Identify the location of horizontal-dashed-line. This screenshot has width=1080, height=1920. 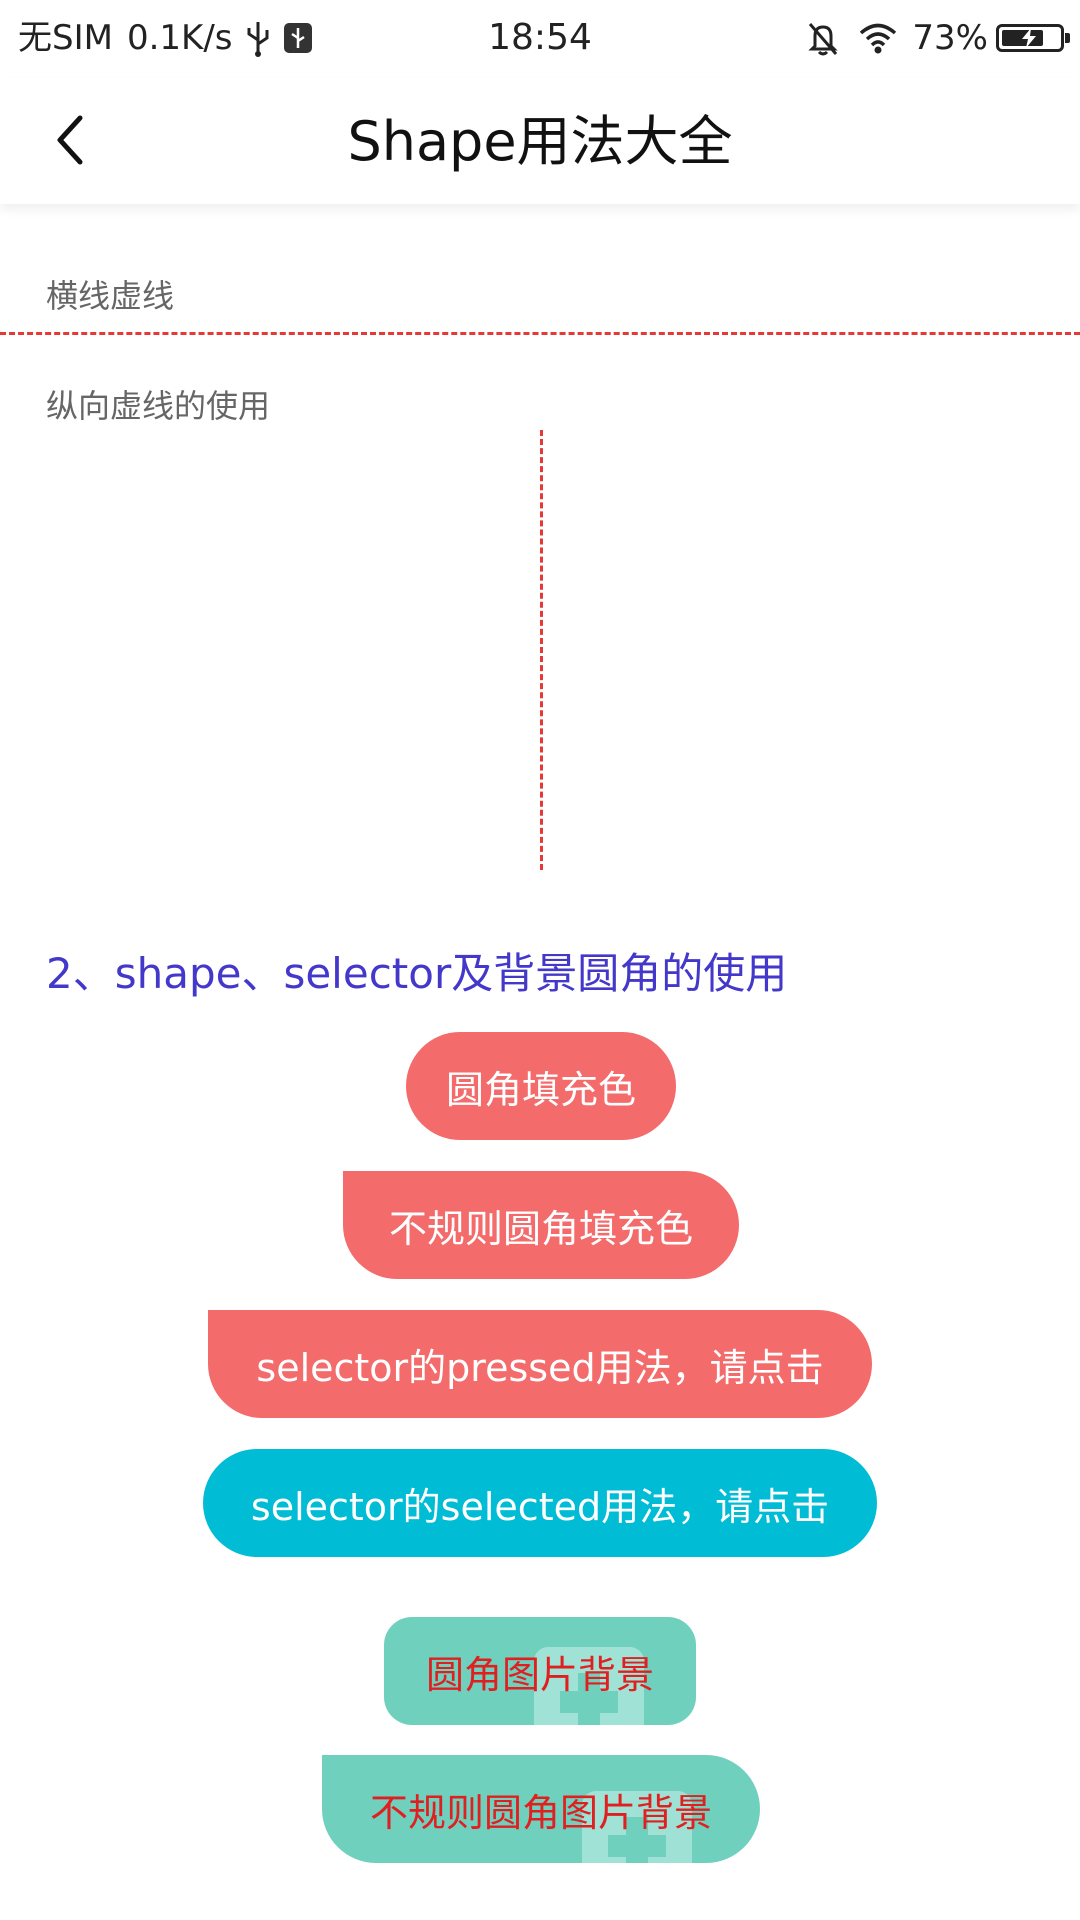
(540, 333).